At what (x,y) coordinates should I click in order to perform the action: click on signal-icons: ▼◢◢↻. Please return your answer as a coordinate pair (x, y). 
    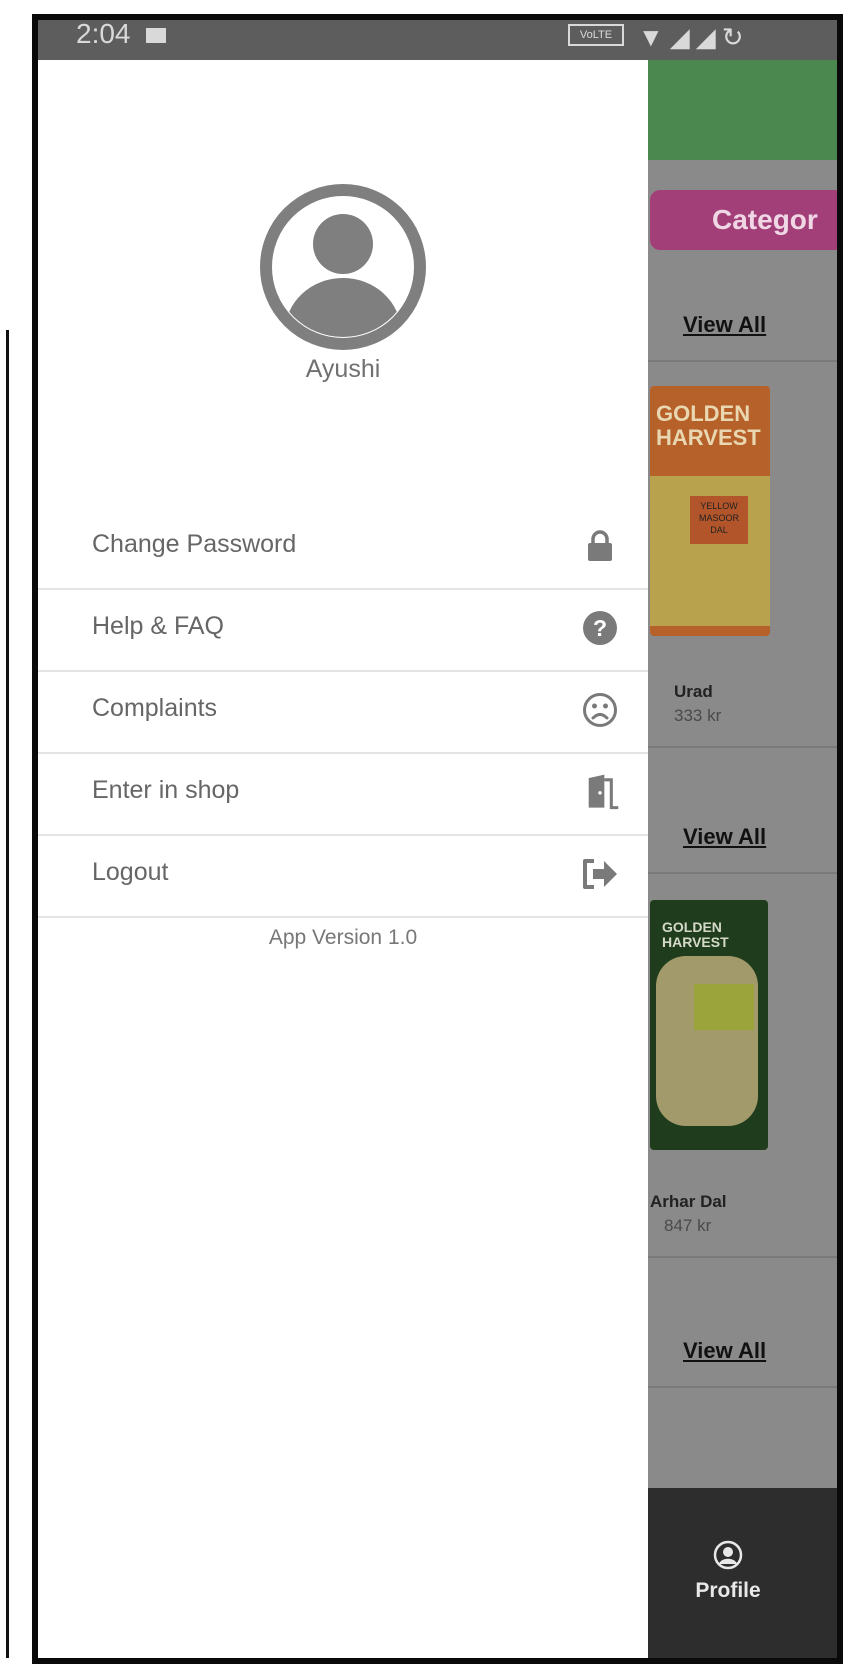
    Looking at the image, I should click on (694, 37).